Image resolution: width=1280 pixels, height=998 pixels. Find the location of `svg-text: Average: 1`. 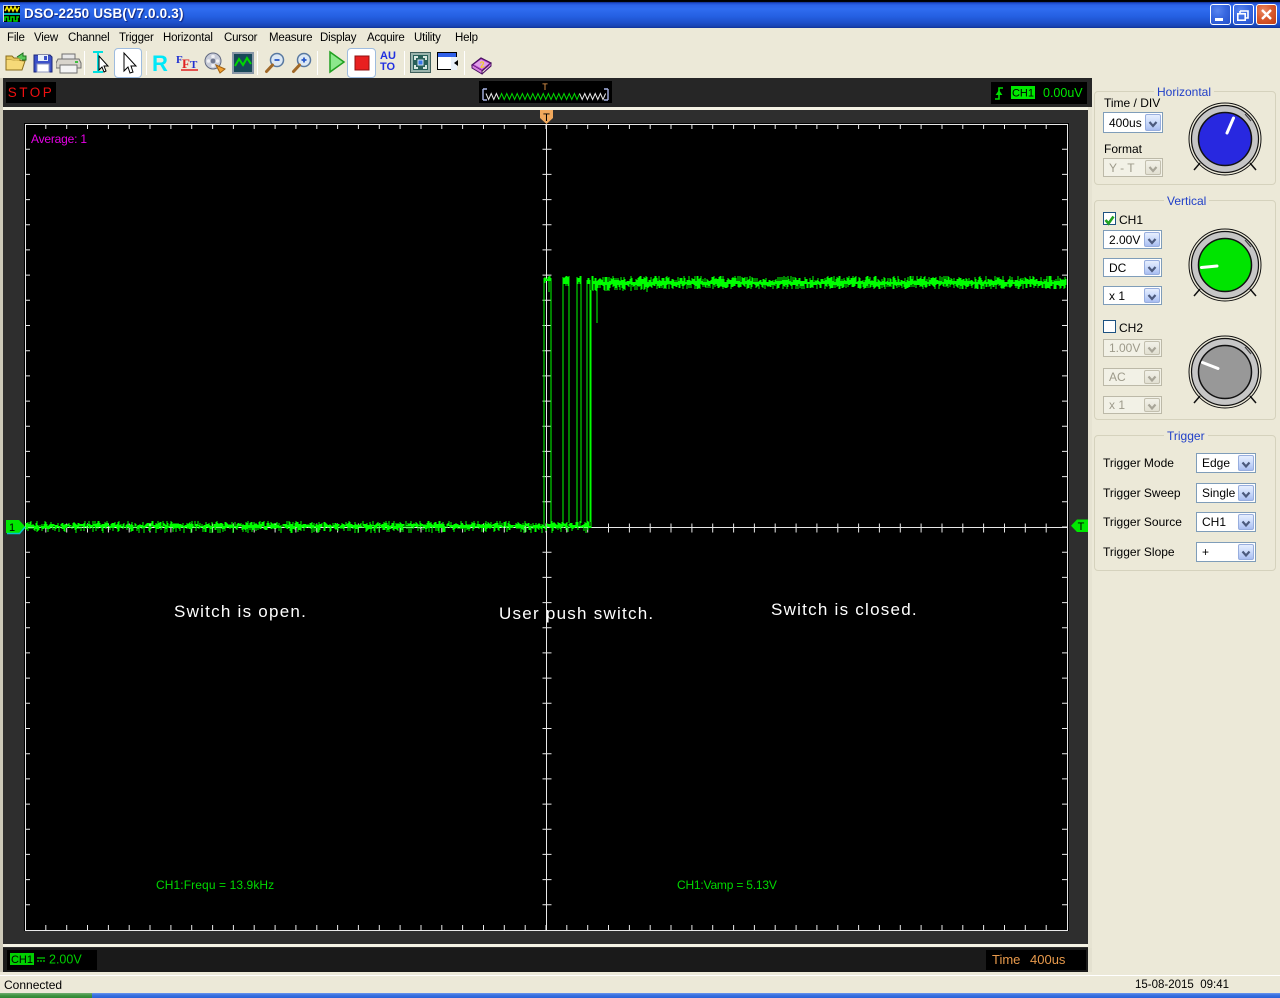

svg-text: Average: 1 is located at coordinates (59, 139).